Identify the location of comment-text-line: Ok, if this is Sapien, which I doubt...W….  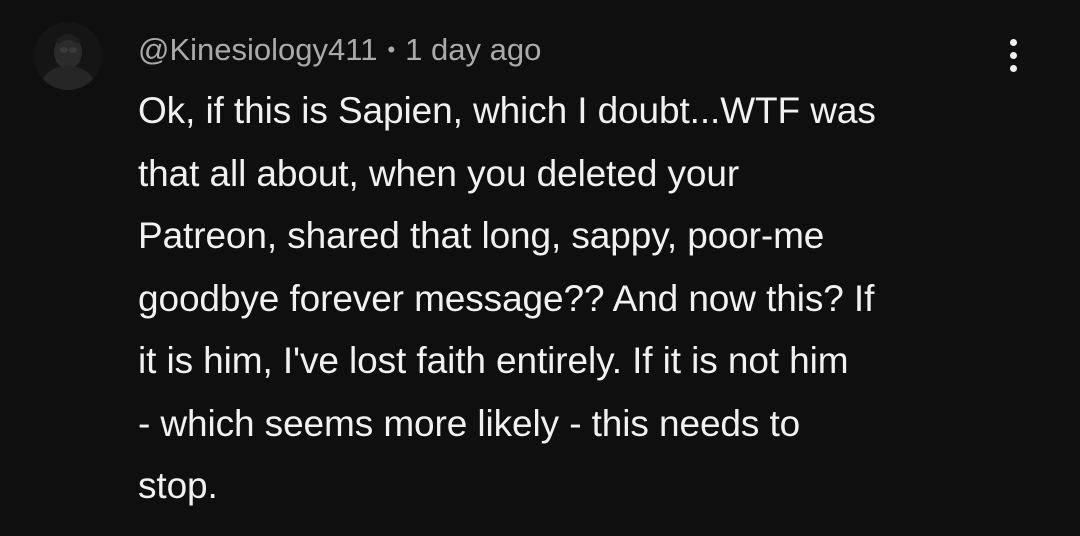
(507, 110).